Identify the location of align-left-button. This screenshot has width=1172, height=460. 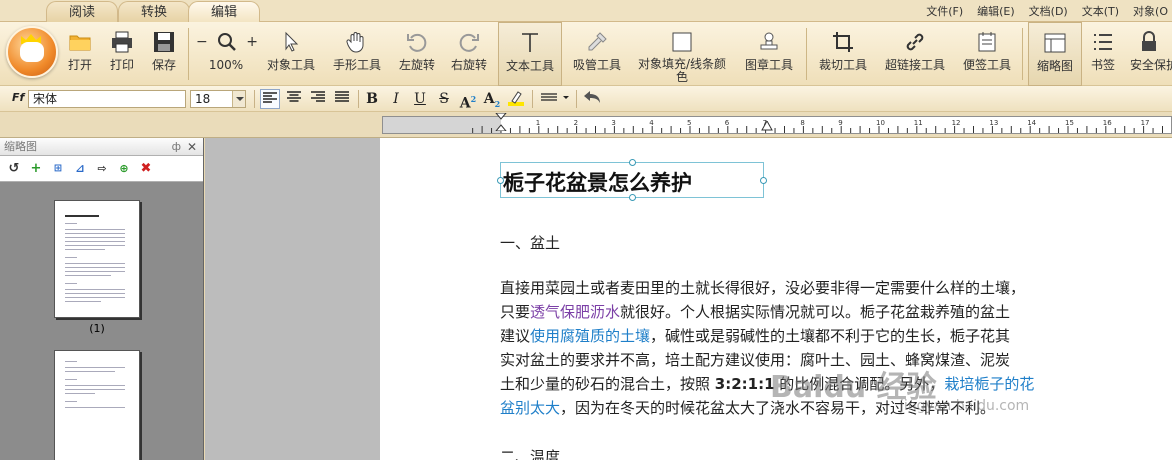
(270, 99).